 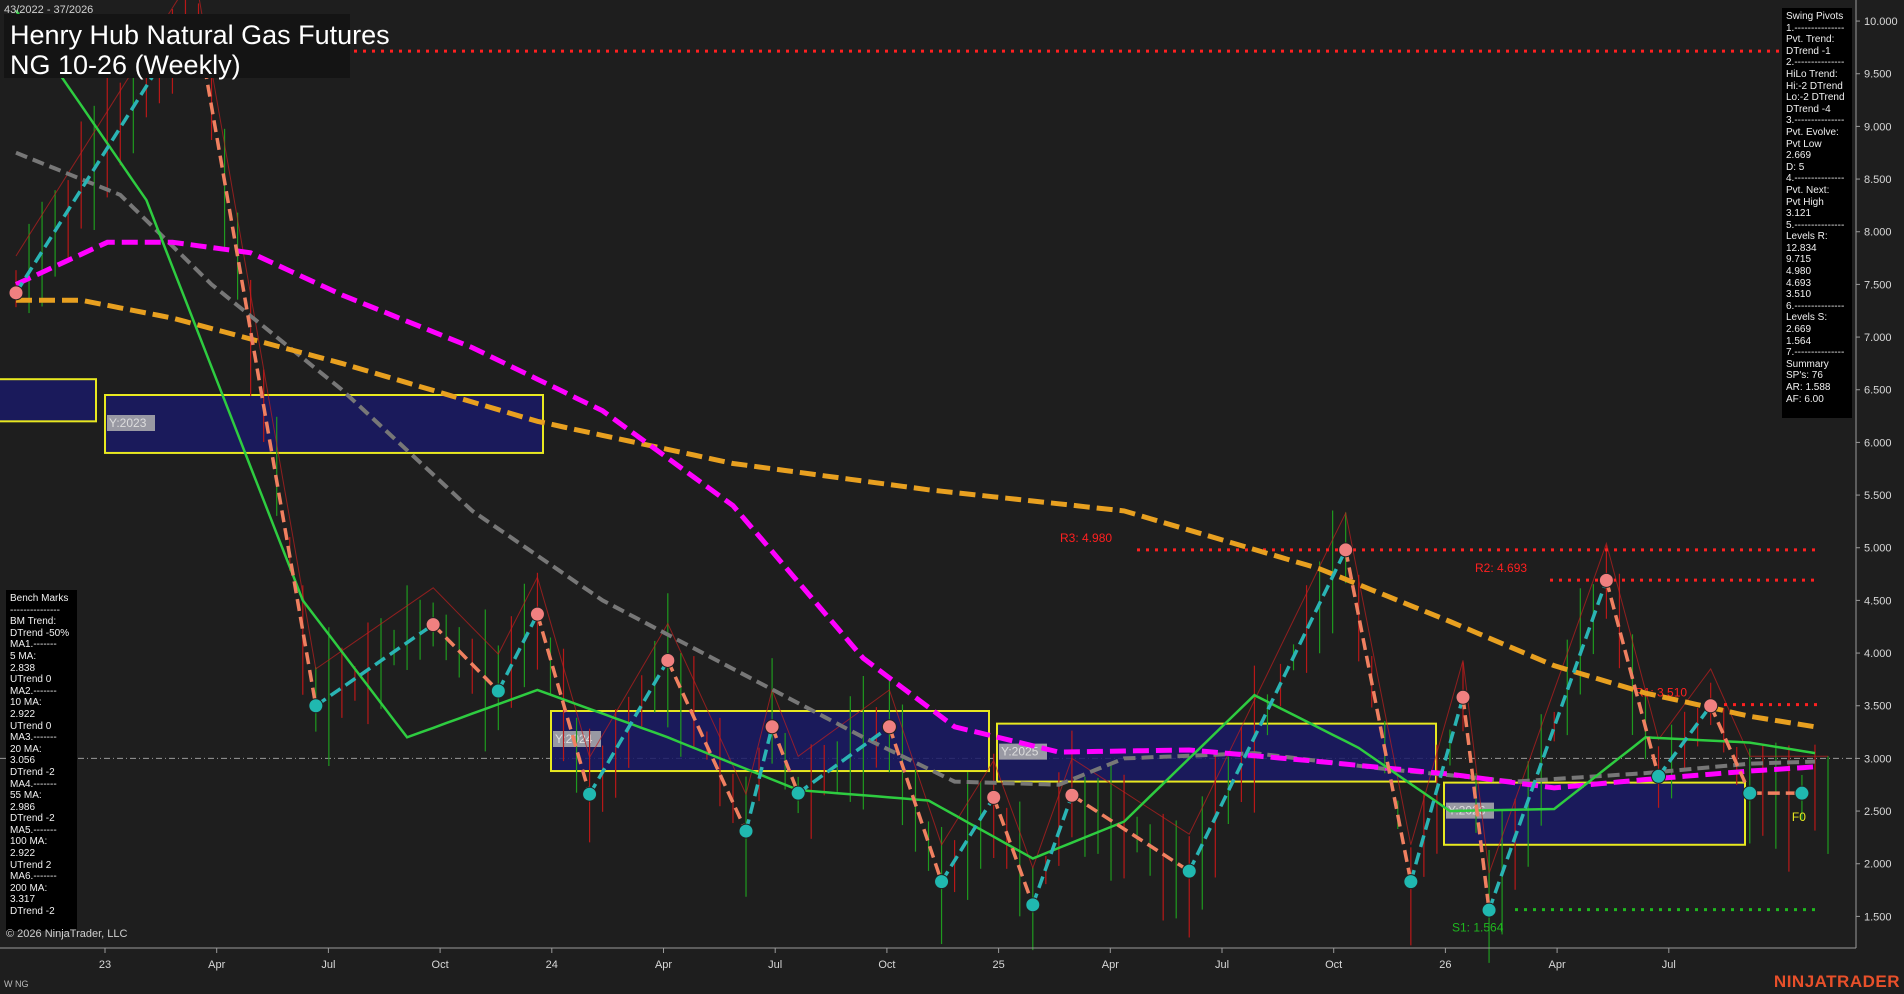 What do you see at coordinates (23, 668) in the screenshot?
I see `bench-marks-line: 2.838` at bounding box center [23, 668].